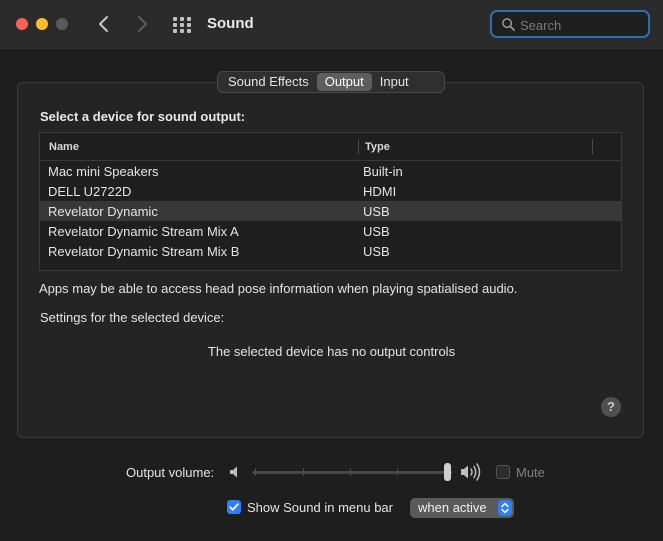 This screenshot has width=663, height=541. What do you see at coordinates (383, 171) in the screenshot?
I see `device-type: Built-in` at bounding box center [383, 171].